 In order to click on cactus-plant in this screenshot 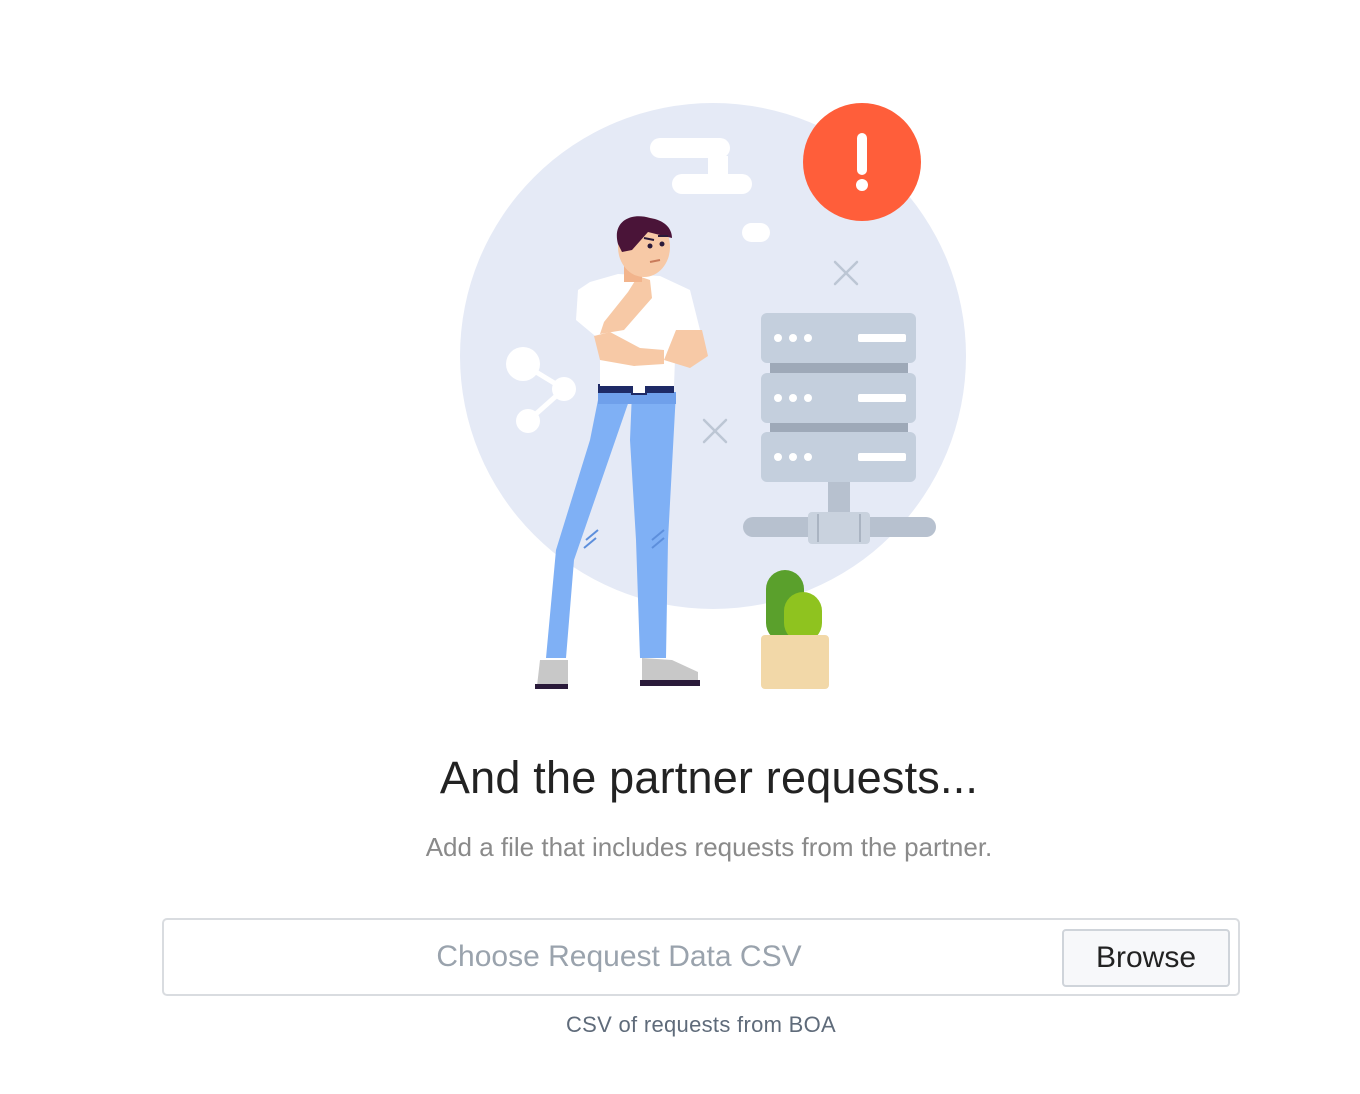, I will do `click(795, 629)`.